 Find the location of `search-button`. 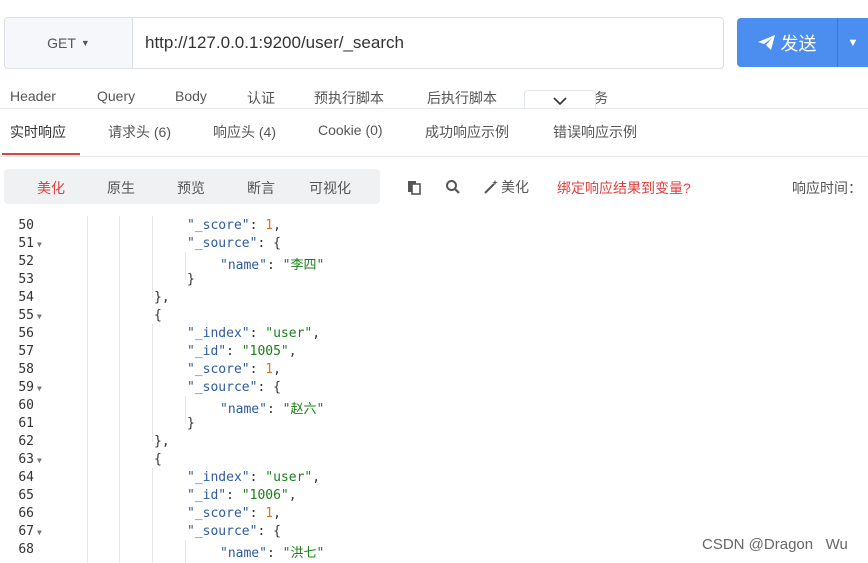

search-button is located at coordinates (453, 187).